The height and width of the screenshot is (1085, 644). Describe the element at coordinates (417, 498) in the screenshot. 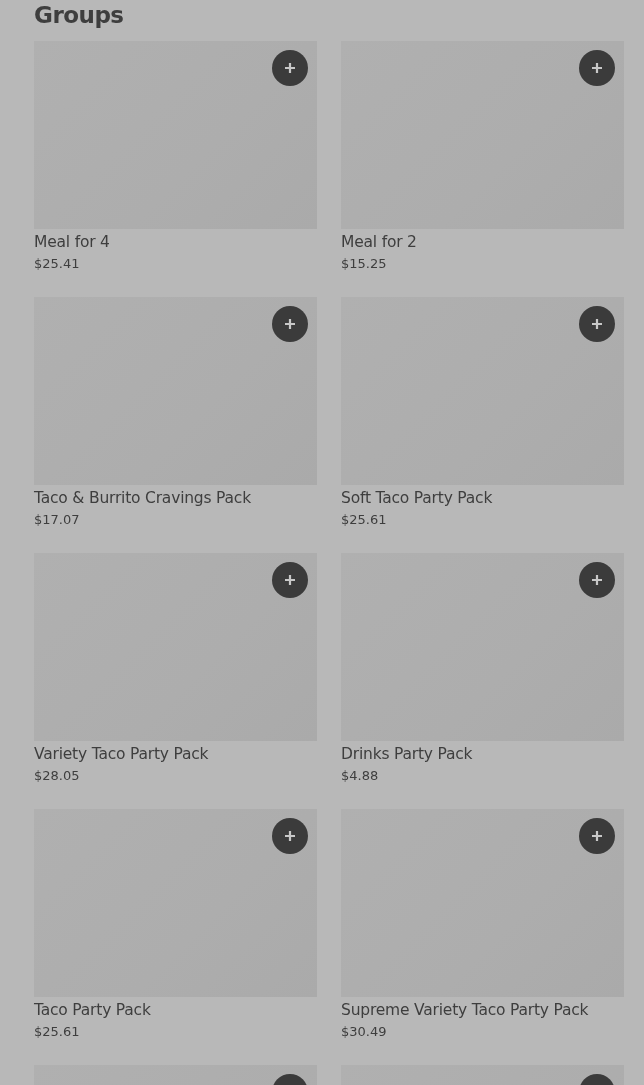

I see `item-name: Soft Taco Party Pack` at that location.